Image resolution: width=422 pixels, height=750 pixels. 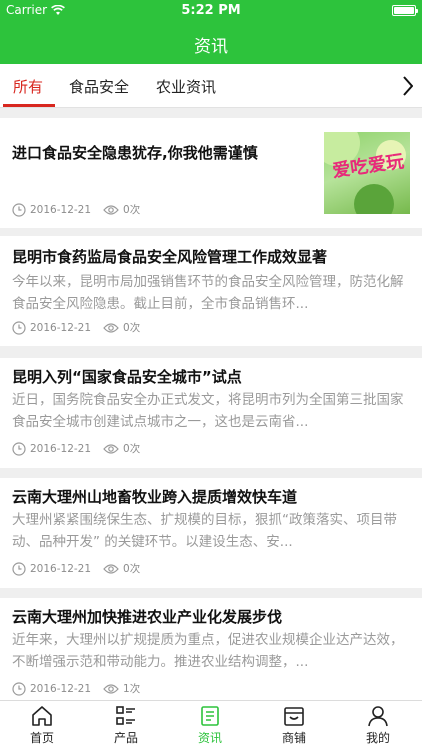 I want to click on bottom-tab-products: 产品, so click(x=126, y=725).